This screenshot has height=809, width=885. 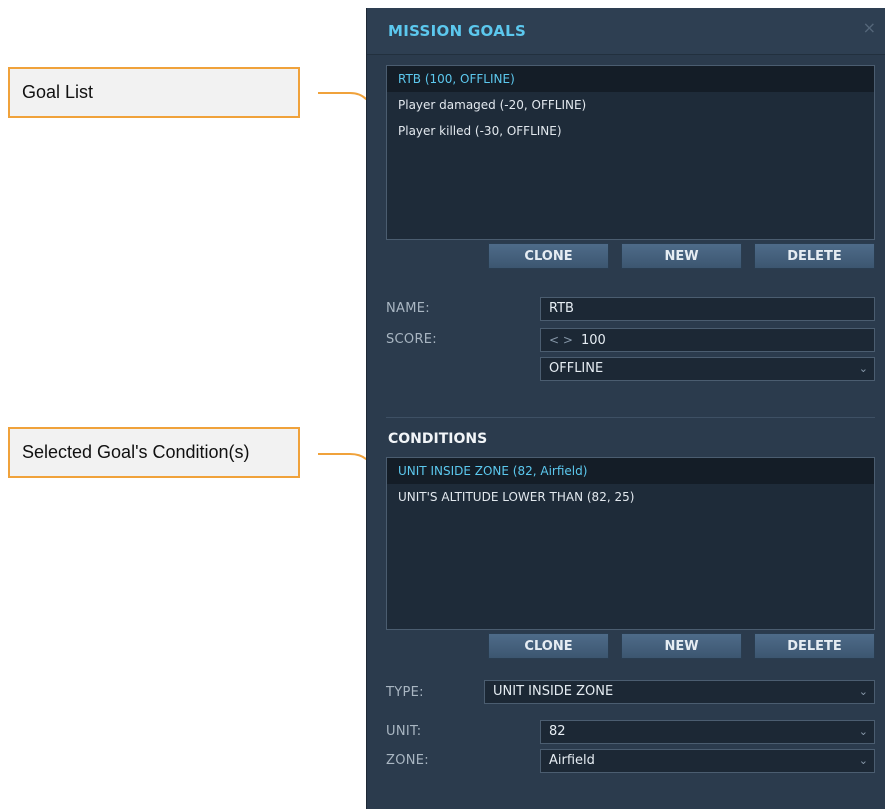 I want to click on condition-new-button: NEW, so click(x=681, y=646).